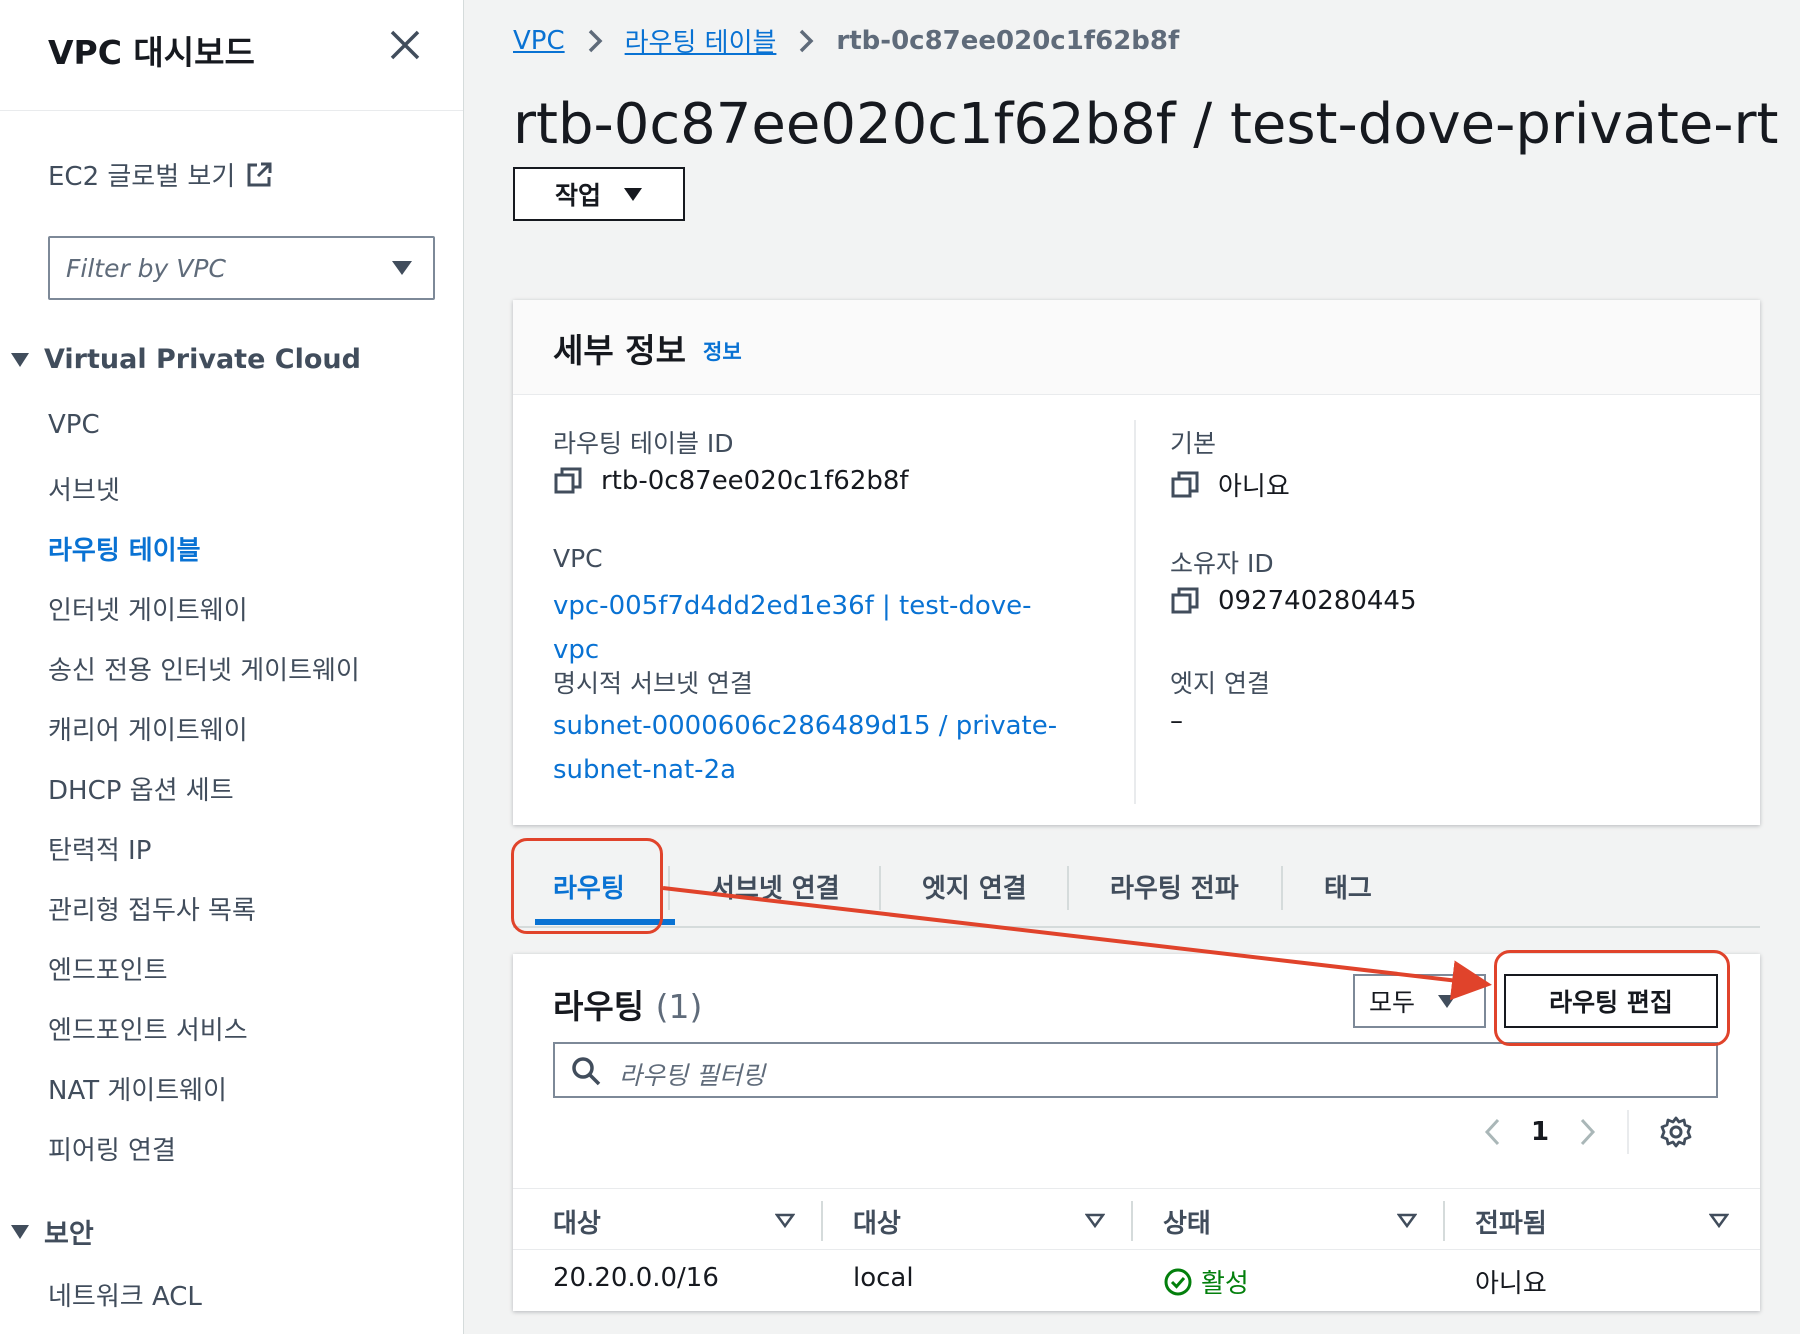  Describe the element at coordinates (1077, 943) in the screenshot. I see `annotation-arrow` at that location.